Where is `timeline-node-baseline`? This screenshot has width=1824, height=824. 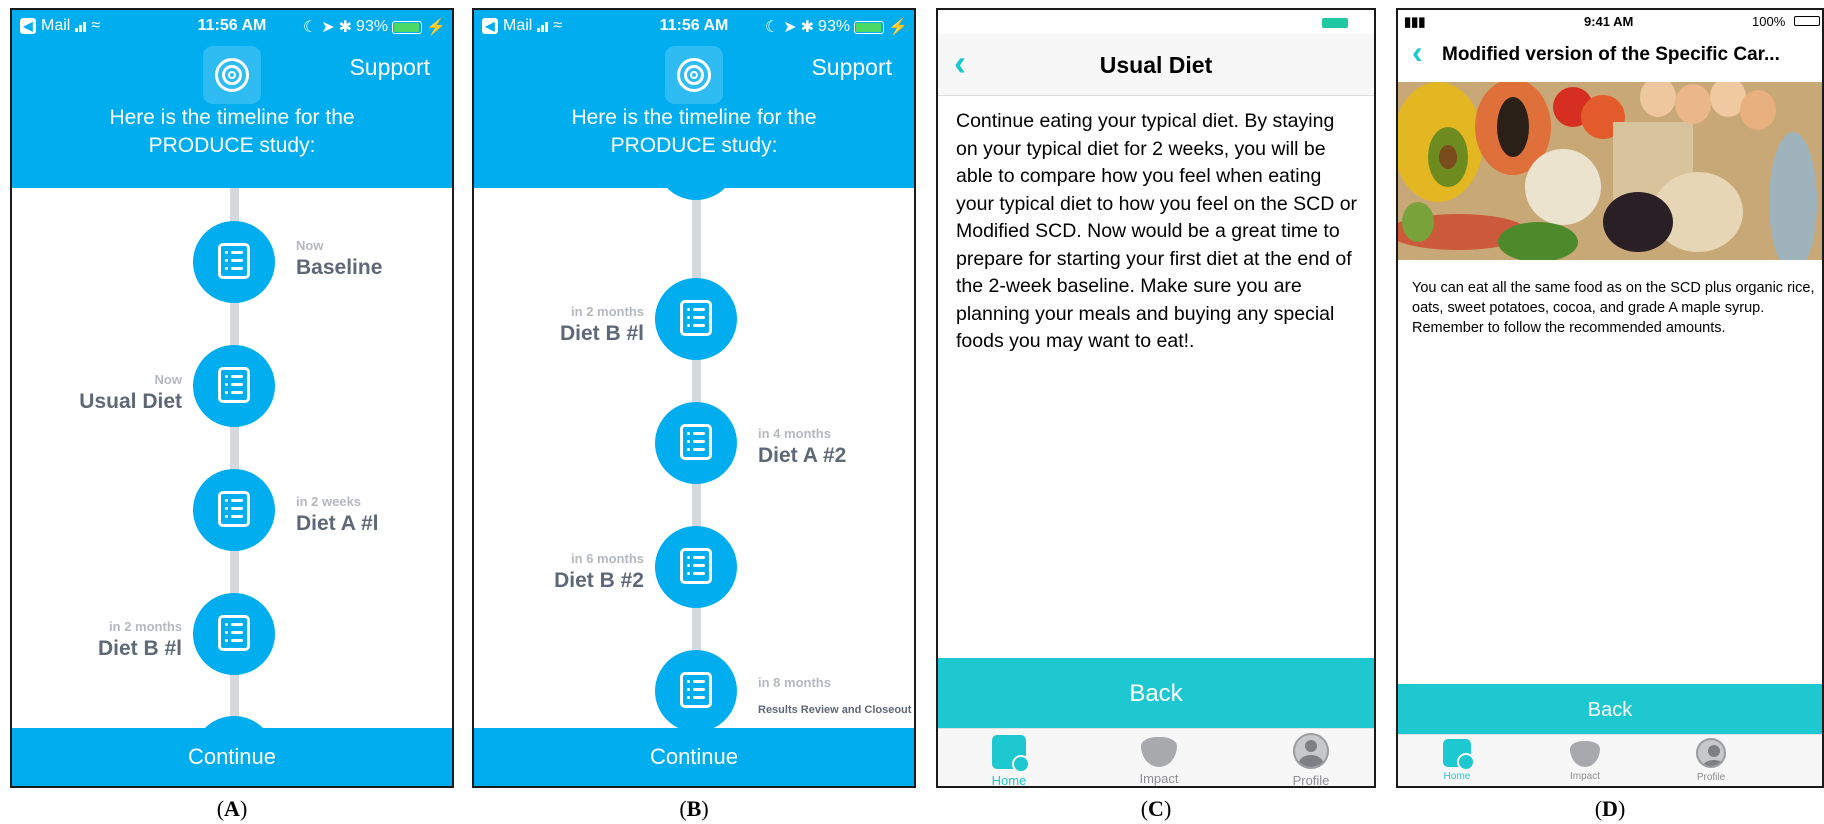 timeline-node-baseline is located at coordinates (234, 262).